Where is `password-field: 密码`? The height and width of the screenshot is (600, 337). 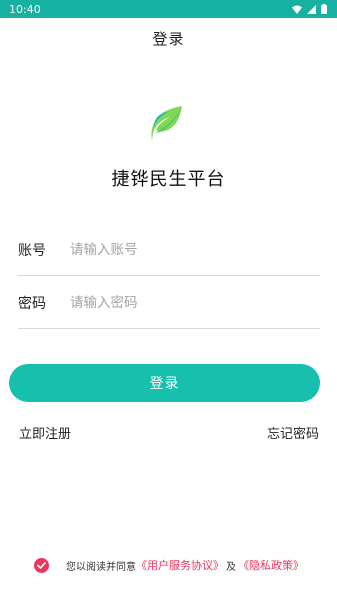
password-field: 密码 is located at coordinates (169, 303).